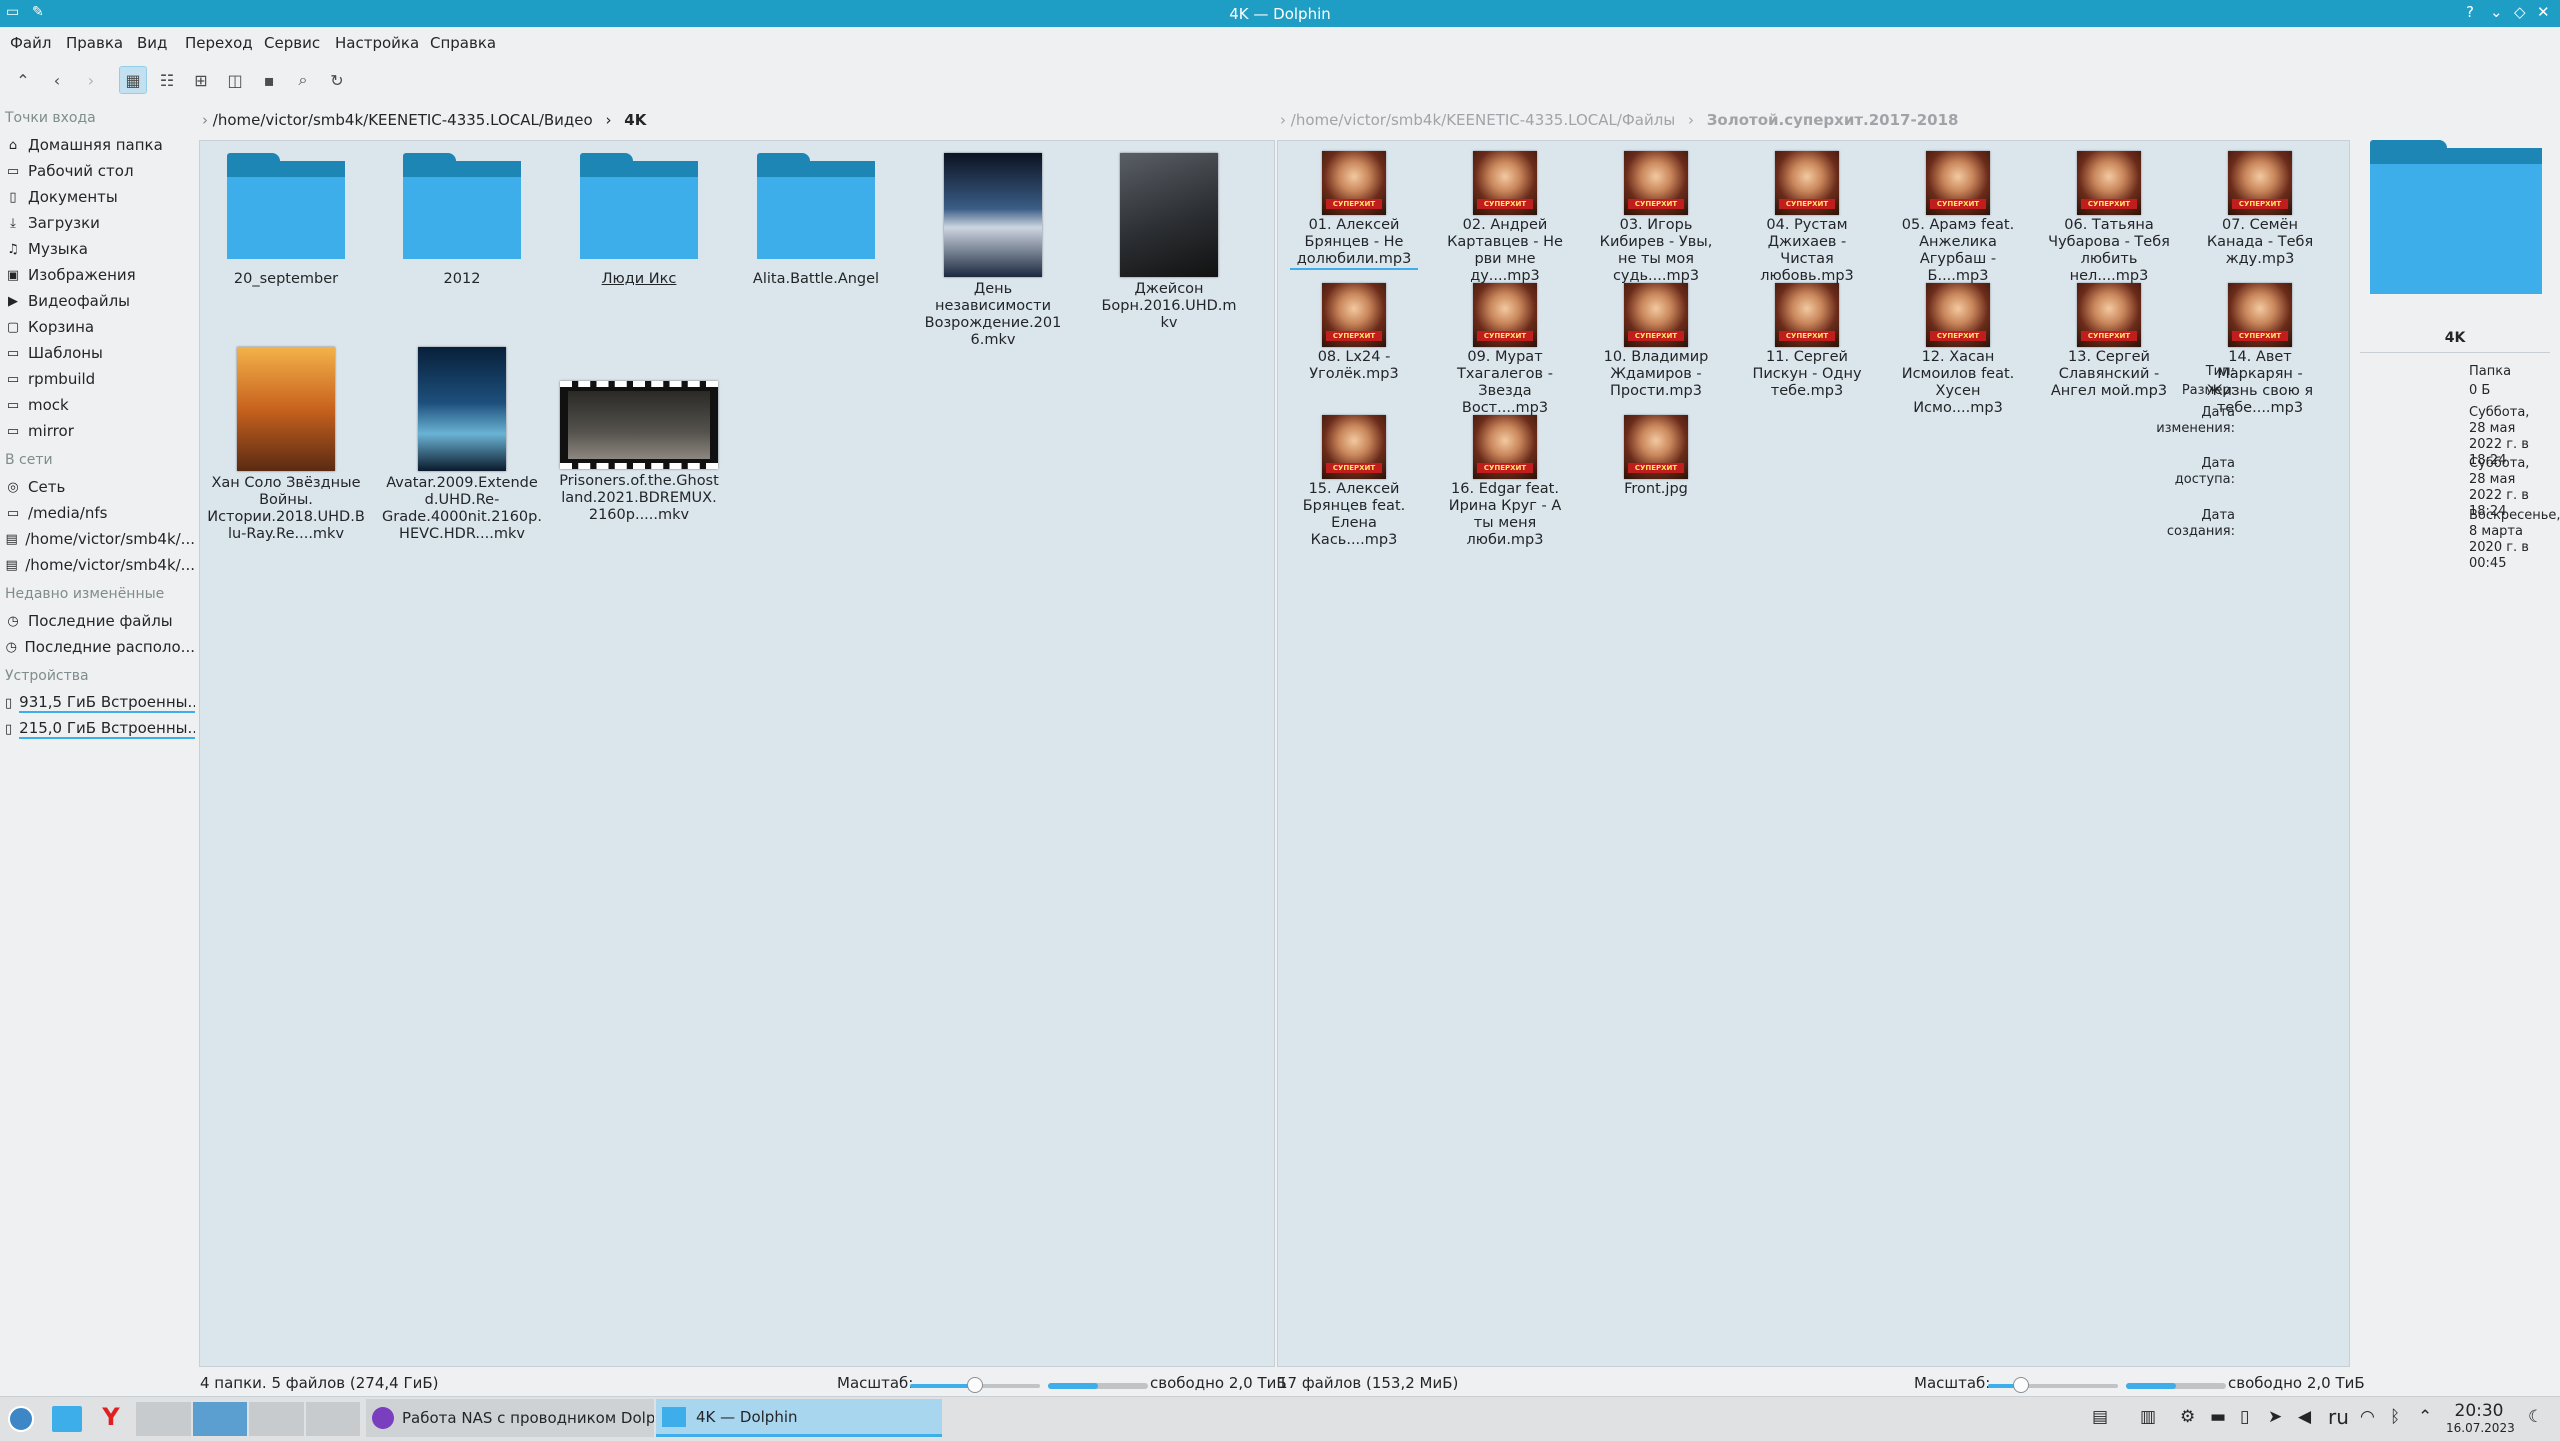 This screenshot has width=2560, height=1441. I want to click on menu-tools: Сервис, so click(292, 43).